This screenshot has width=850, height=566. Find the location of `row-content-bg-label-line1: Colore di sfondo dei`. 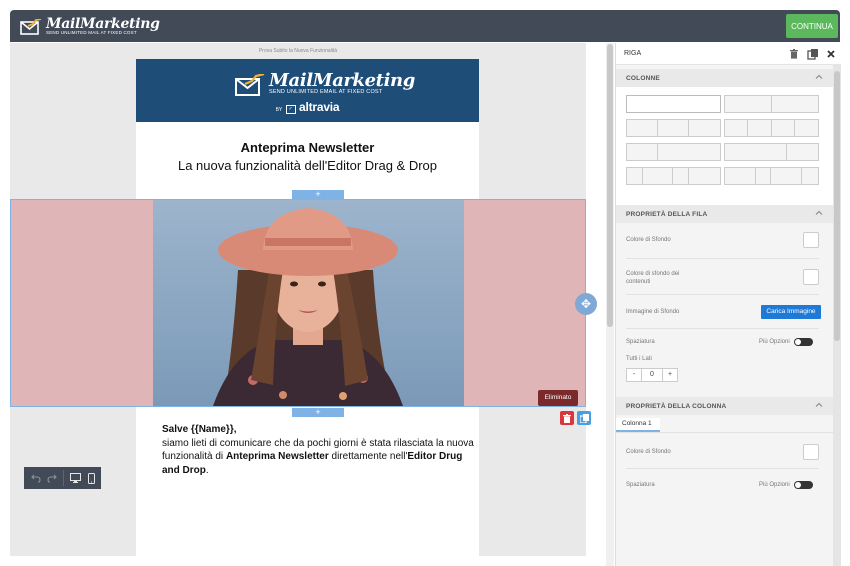

row-content-bg-label-line1: Colore di sfondo dei is located at coordinates (653, 274).